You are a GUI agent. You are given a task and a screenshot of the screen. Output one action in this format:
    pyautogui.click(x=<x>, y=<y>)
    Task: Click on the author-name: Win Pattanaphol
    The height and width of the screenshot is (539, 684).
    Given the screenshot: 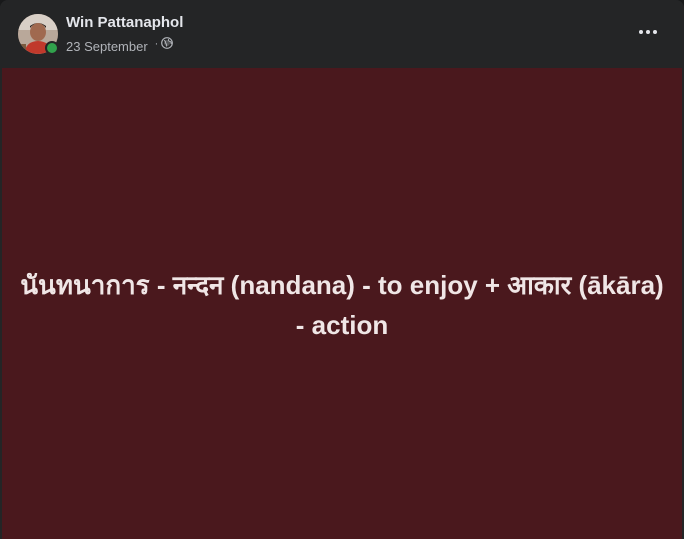 What is the action you would take?
    pyautogui.click(x=124, y=23)
    